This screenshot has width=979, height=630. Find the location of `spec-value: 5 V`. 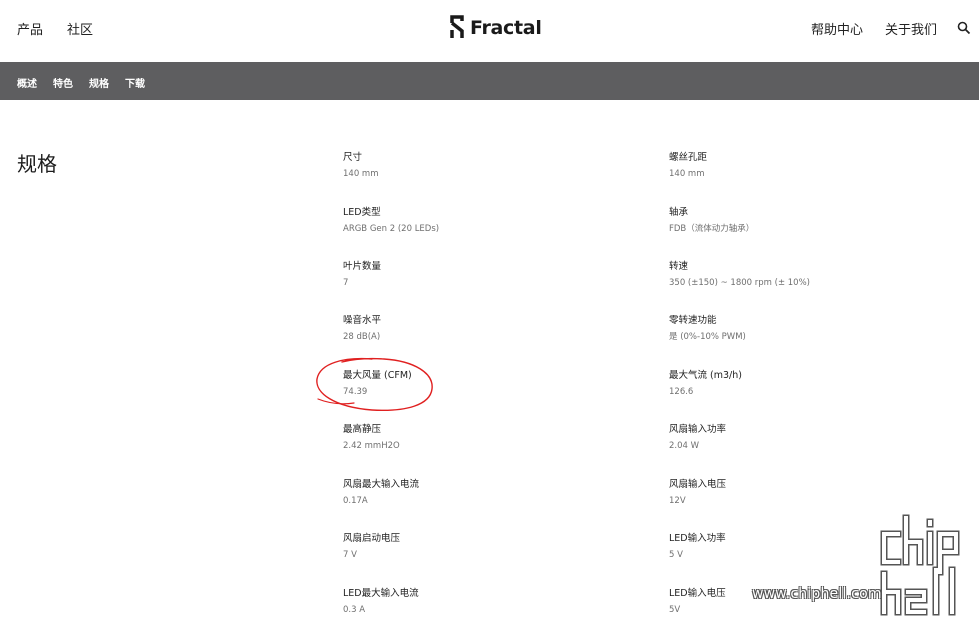

spec-value: 5 V is located at coordinates (676, 555).